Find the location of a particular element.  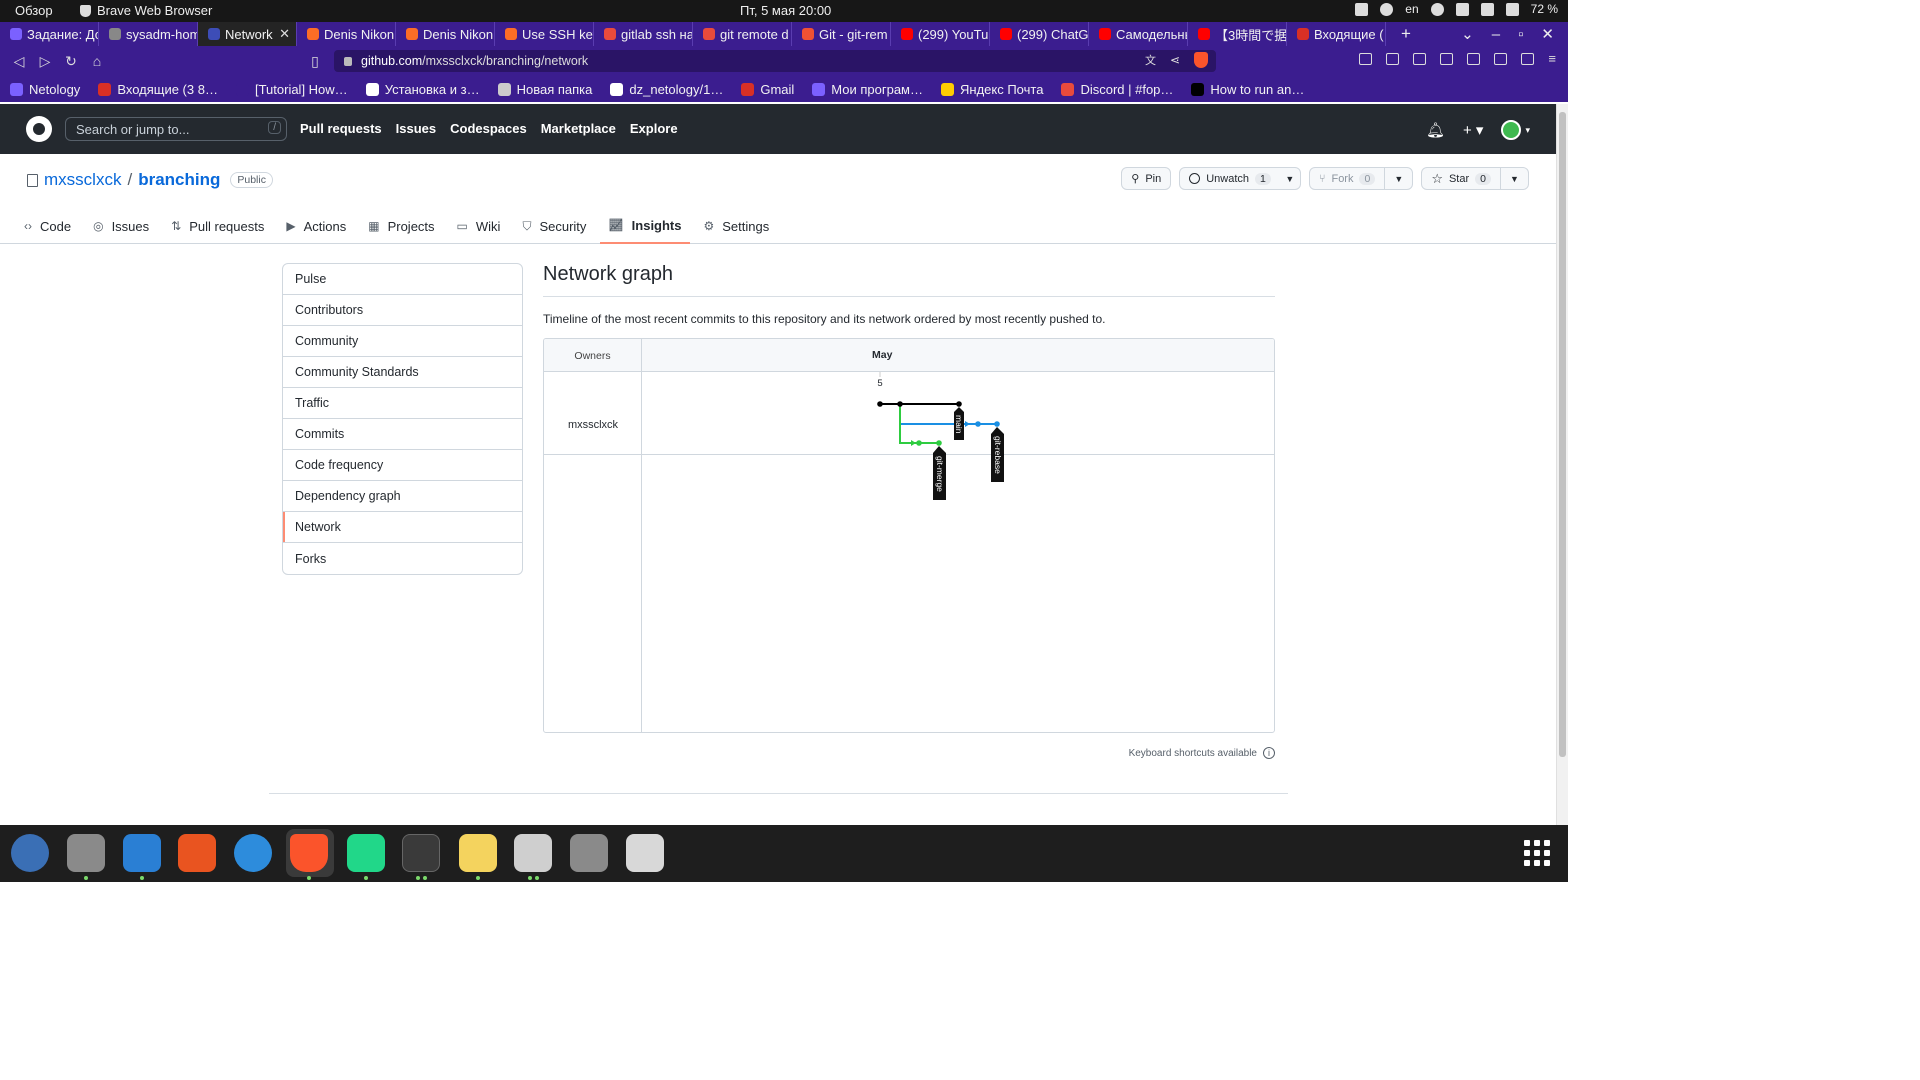

libreoffice-writer-icon is located at coordinates (142, 853).